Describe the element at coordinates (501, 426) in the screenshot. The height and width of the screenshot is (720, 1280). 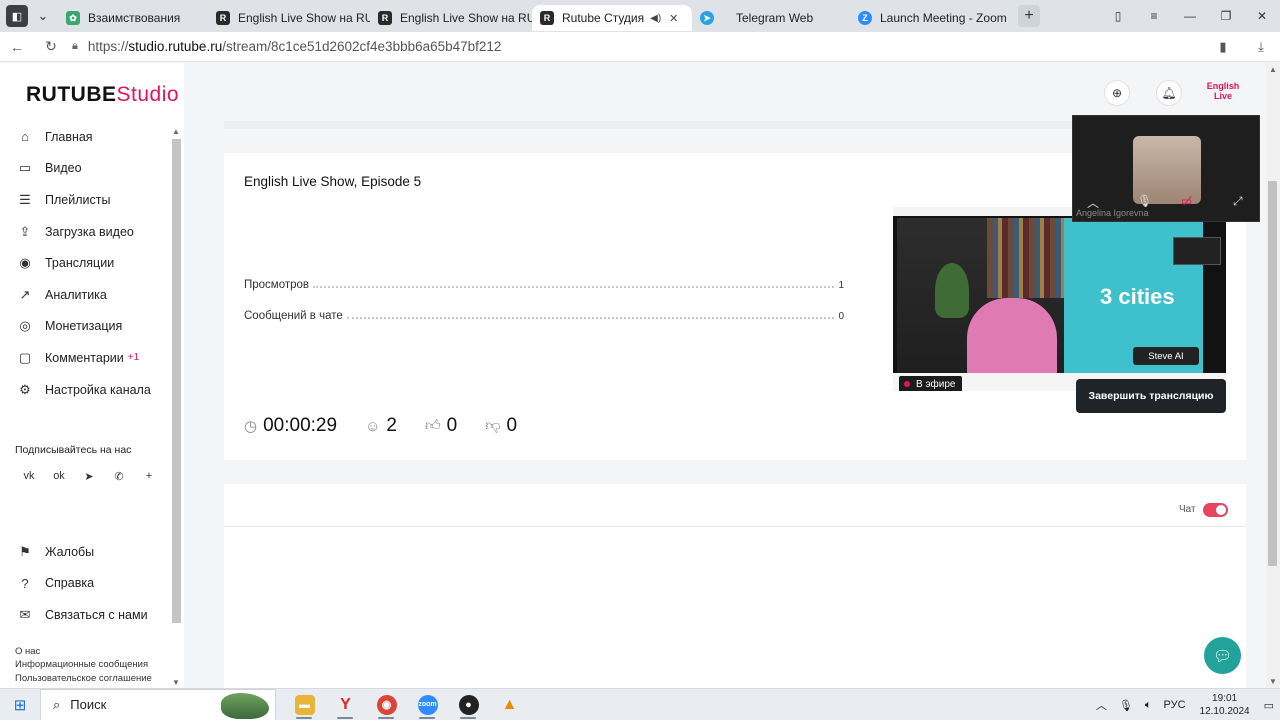
I see `dislikes-metric: 👎︎ 0` at that location.